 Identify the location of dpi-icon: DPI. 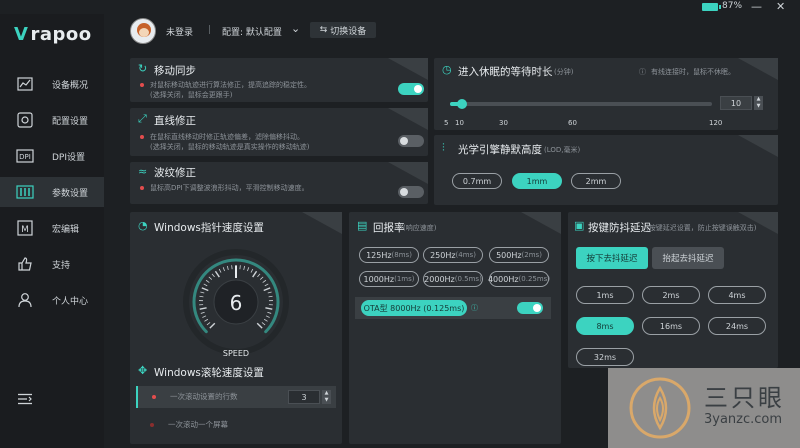
(25, 156).